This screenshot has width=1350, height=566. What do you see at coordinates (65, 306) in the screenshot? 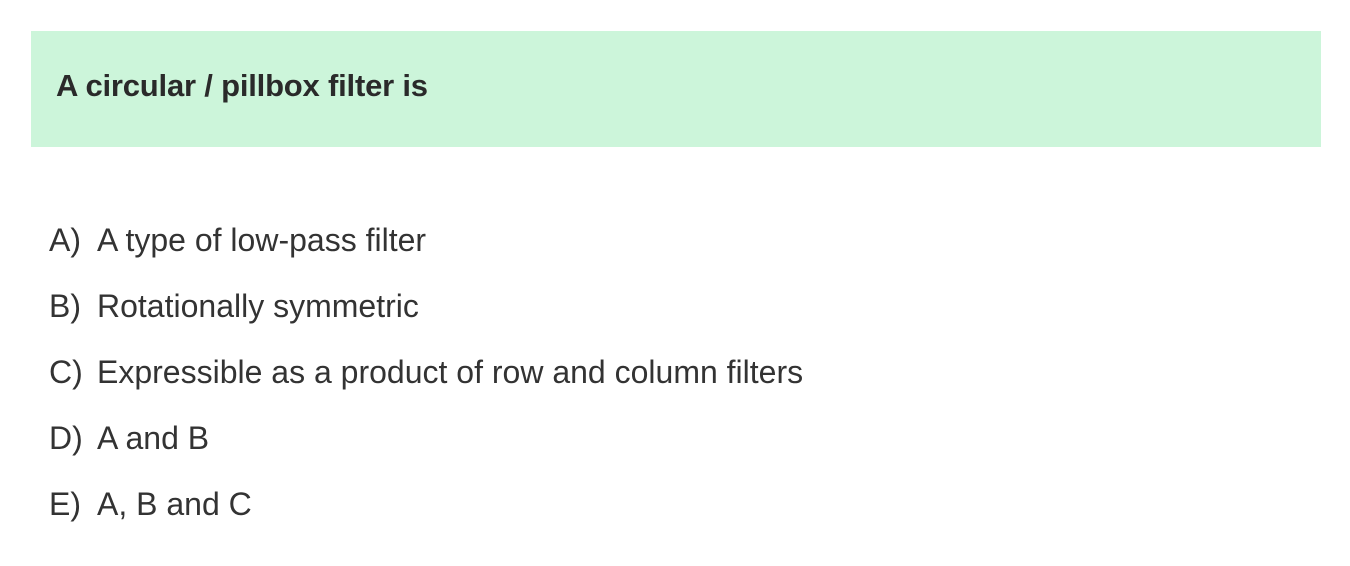
I see `option-letter: B)` at bounding box center [65, 306].